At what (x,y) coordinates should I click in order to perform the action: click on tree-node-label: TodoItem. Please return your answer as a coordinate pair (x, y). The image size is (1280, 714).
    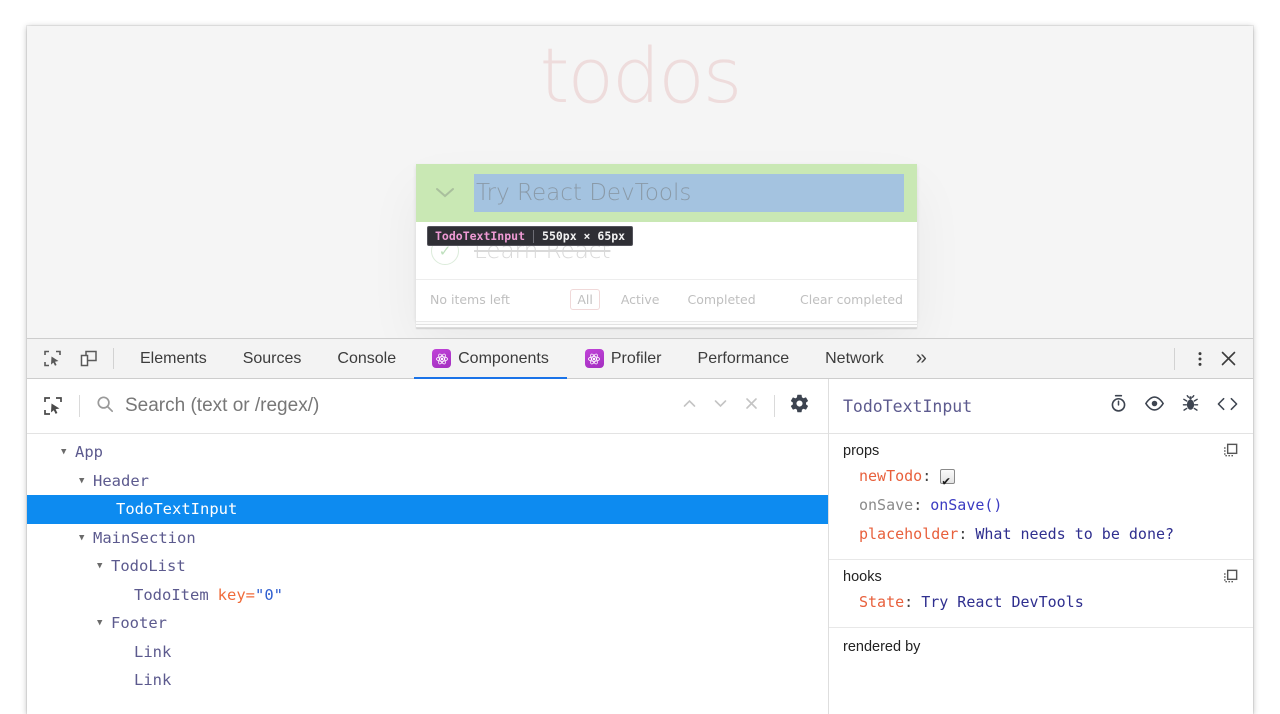
    Looking at the image, I should click on (171, 594).